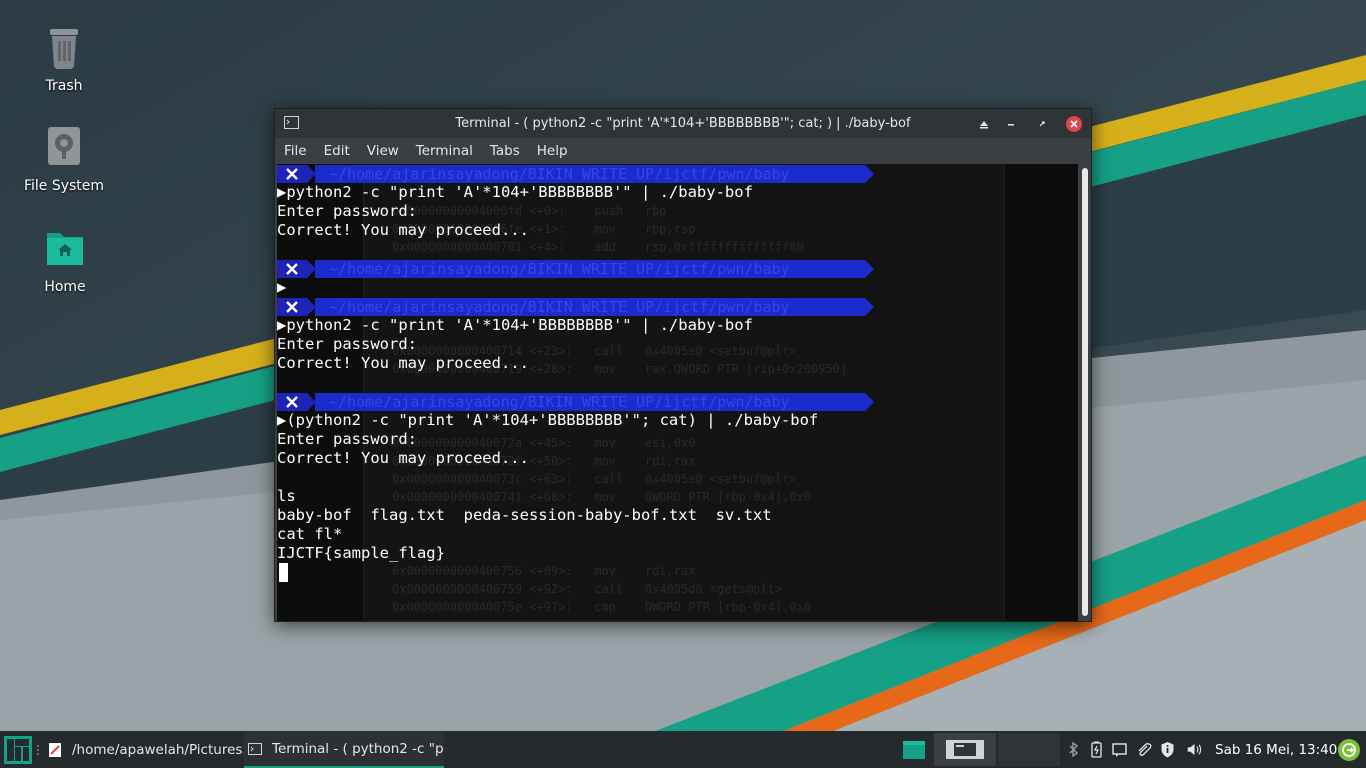 The width and height of the screenshot is (1366, 768). I want to click on clock: Sab 16 Mei, 13:40, so click(1276, 750).